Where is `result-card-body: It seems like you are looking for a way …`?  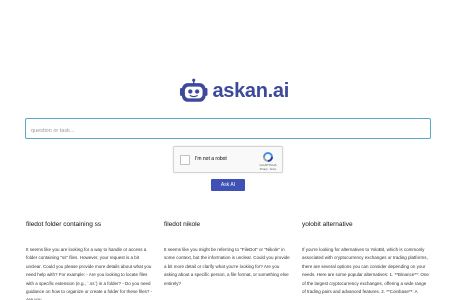 result-card-body: It seems like you are looking for a way … is located at coordinates (89, 273).